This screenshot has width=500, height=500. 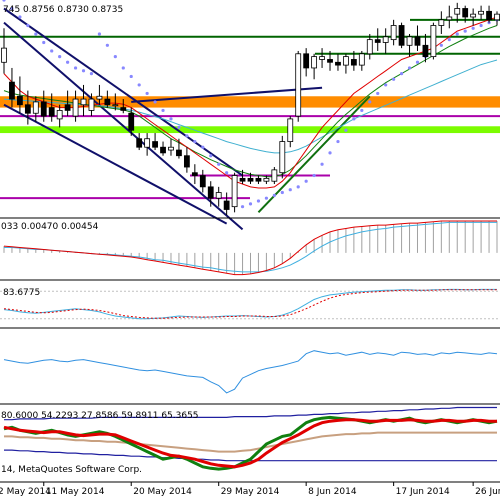 I want to click on line-oscillator-panel, so click(x=250, y=377).